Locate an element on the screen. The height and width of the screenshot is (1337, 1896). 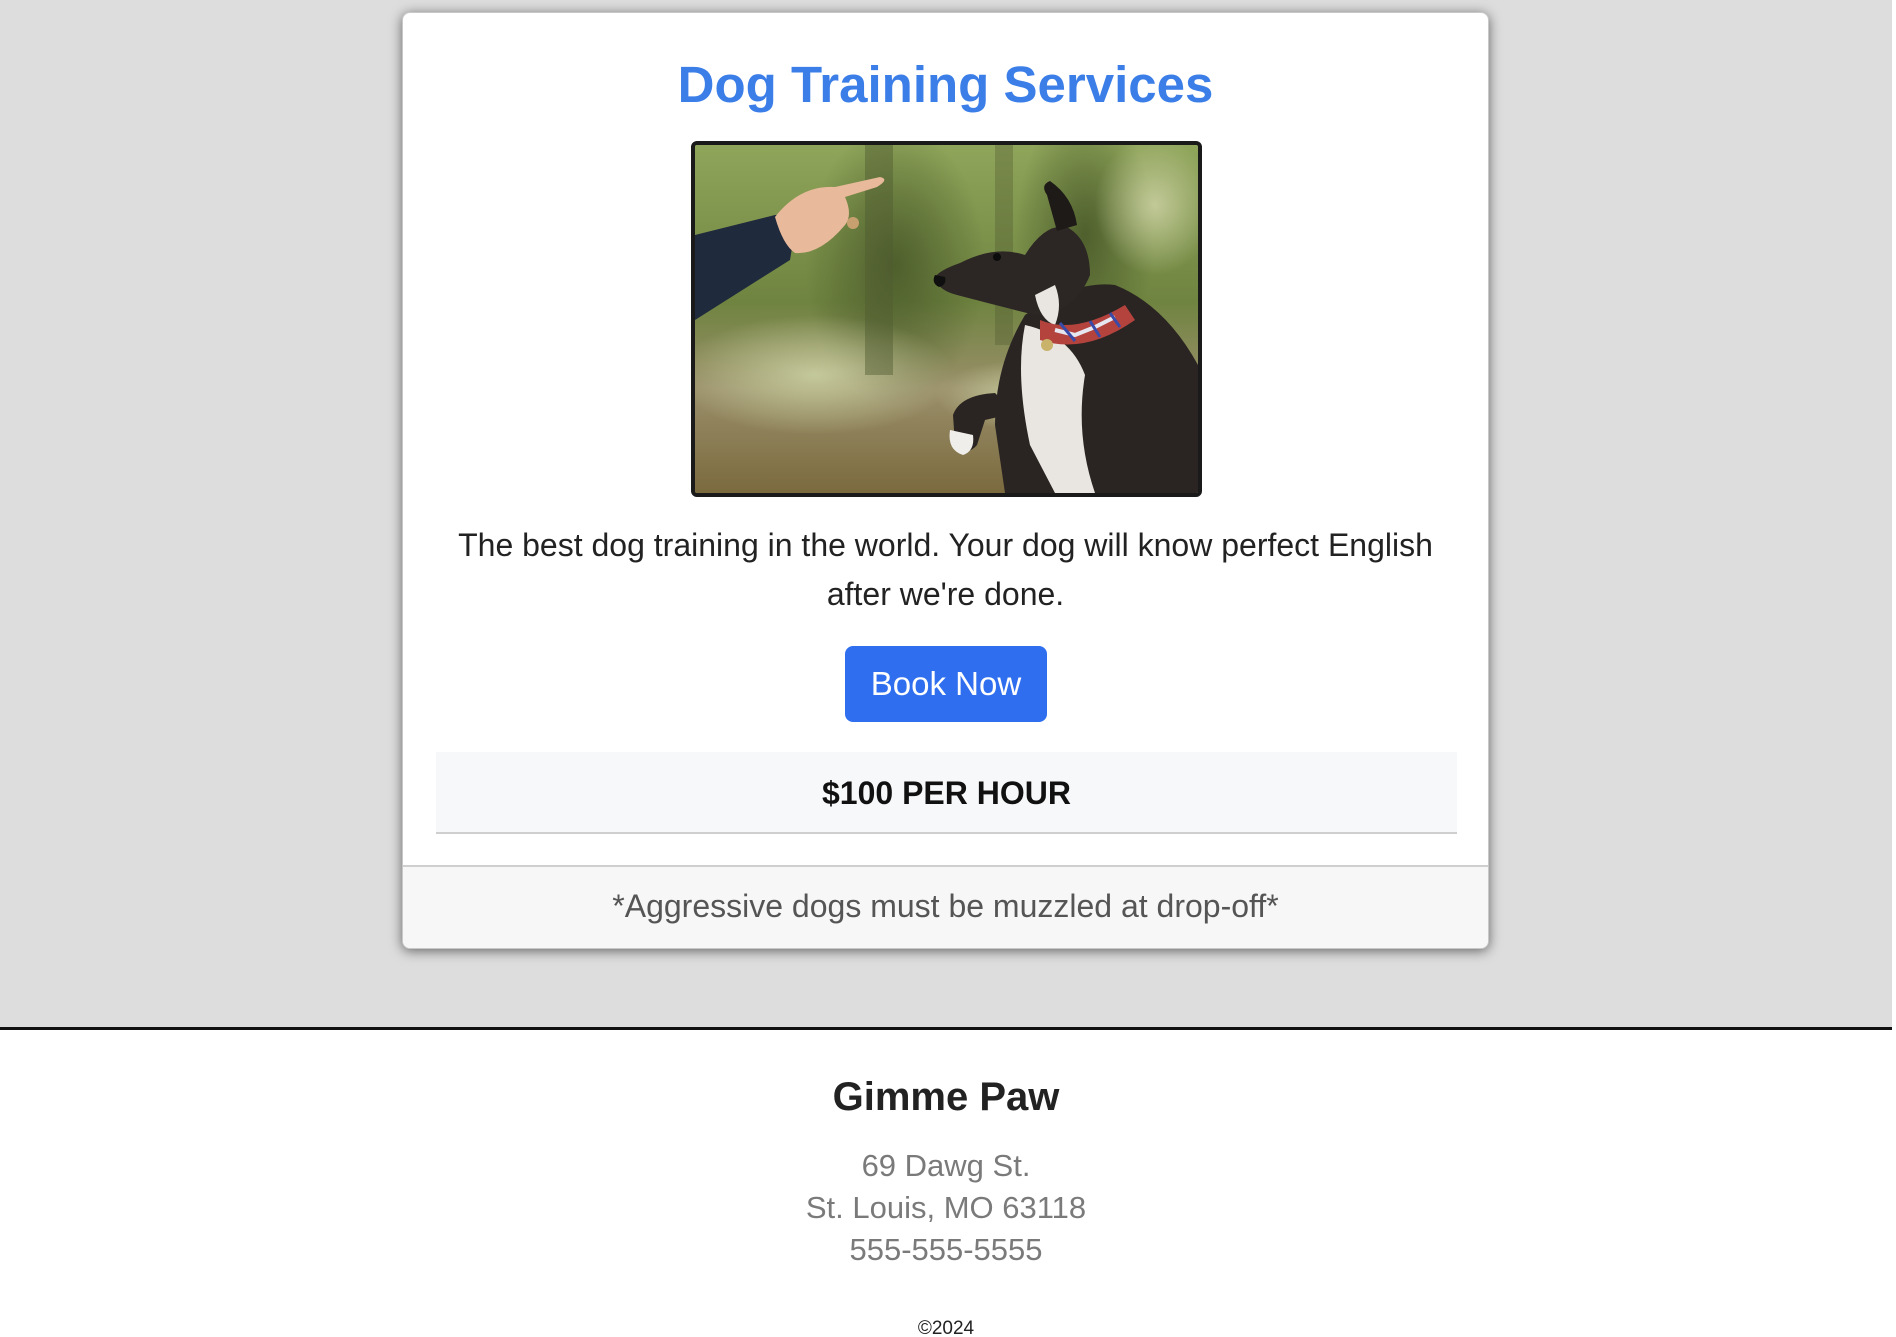
phone-number: 555-555-5555 is located at coordinates (946, 1249).